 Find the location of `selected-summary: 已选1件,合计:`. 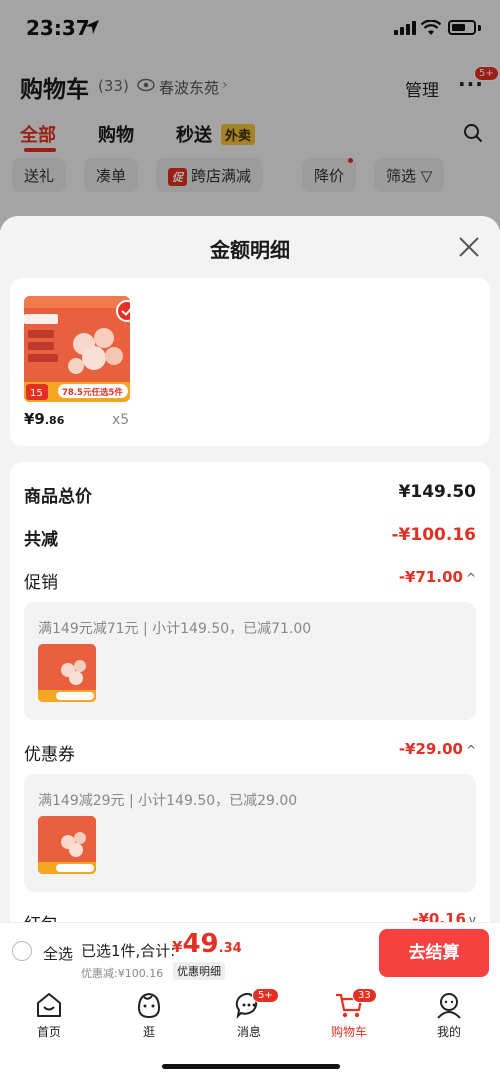

selected-summary: 已选1件,合计: is located at coordinates (128, 951).